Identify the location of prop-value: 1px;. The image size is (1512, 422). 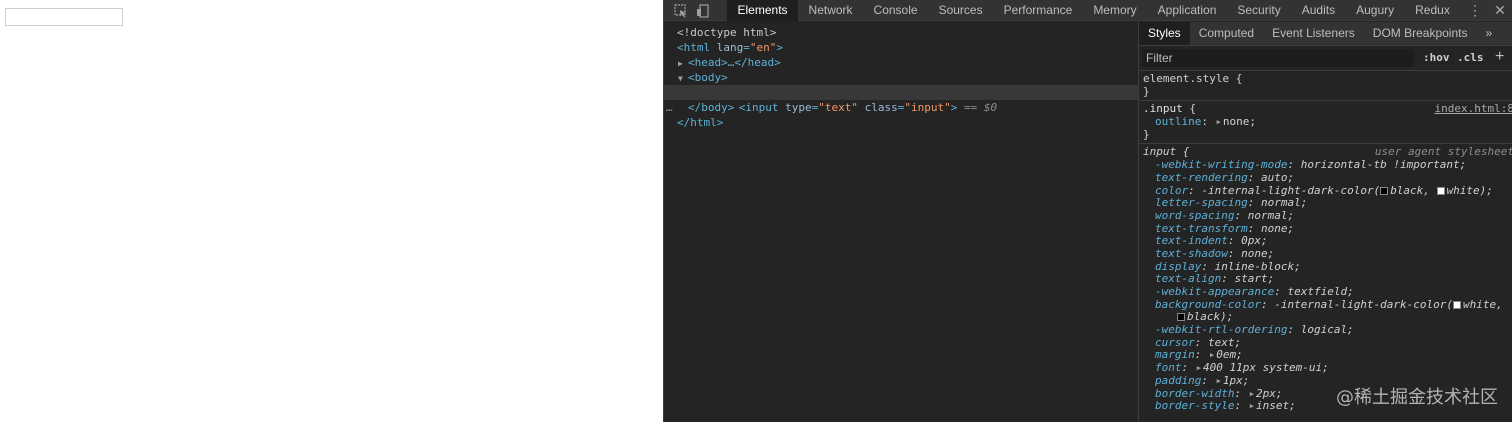
(1236, 380).